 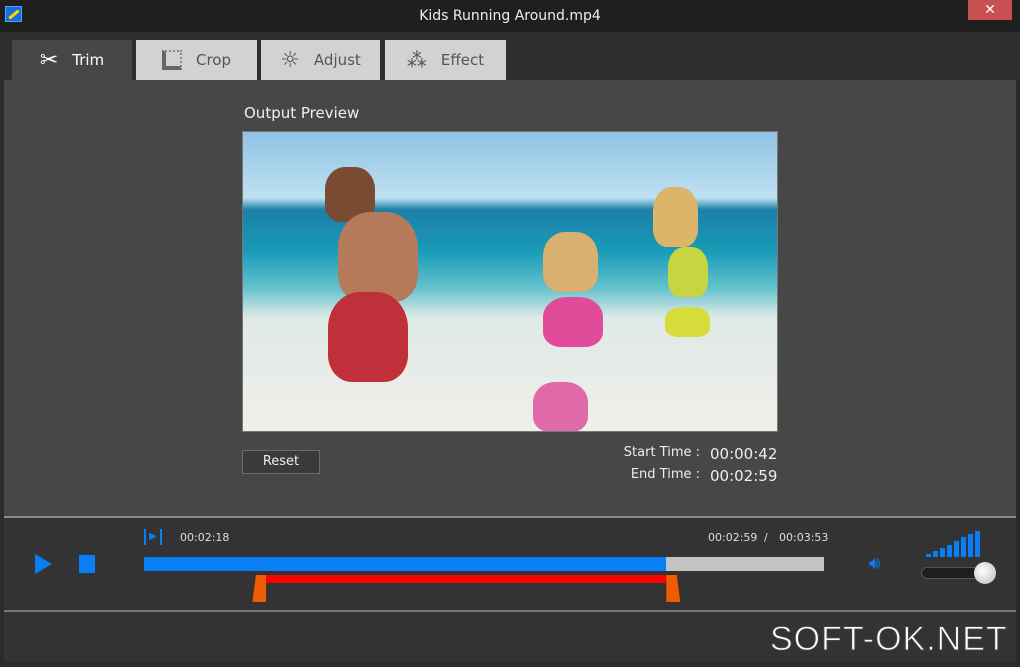 What do you see at coordinates (462, 60) in the screenshot?
I see `tab-label: Effect` at bounding box center [462, 60].